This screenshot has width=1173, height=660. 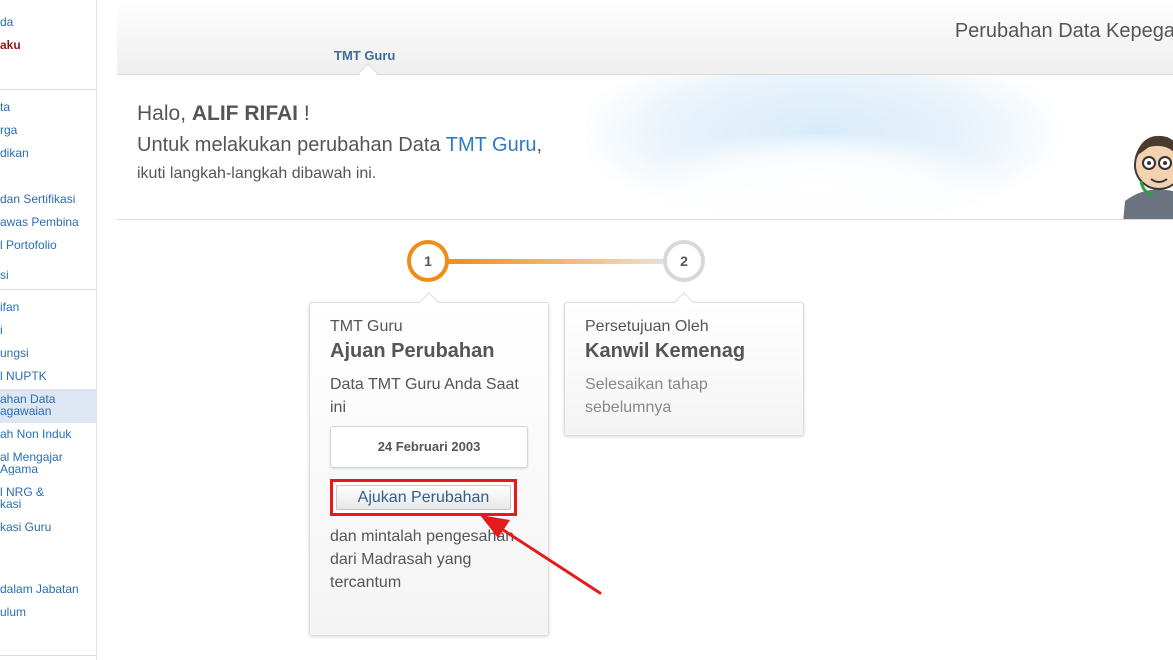 I want to click on greeting-exclaim: !, so click(x=304, y=113).